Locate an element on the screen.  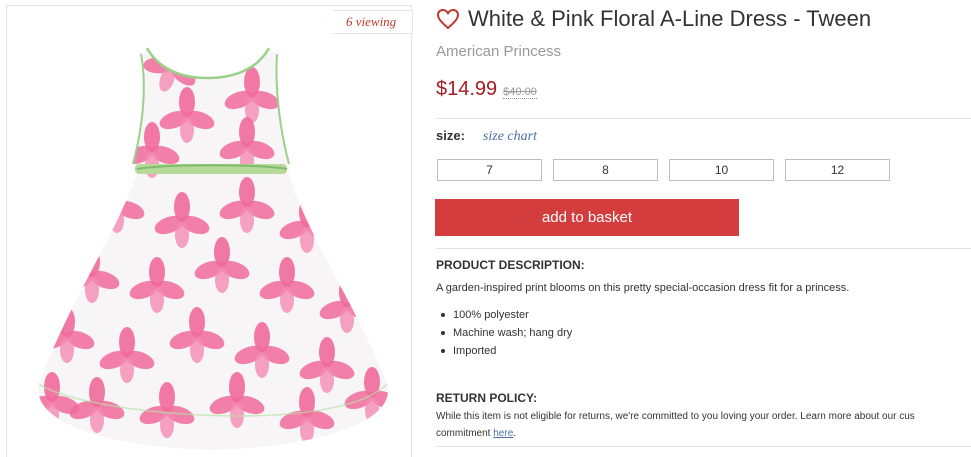
title-row: White & Pink Floral A-Line Dress - Tween is located at coordinates (653, 19).